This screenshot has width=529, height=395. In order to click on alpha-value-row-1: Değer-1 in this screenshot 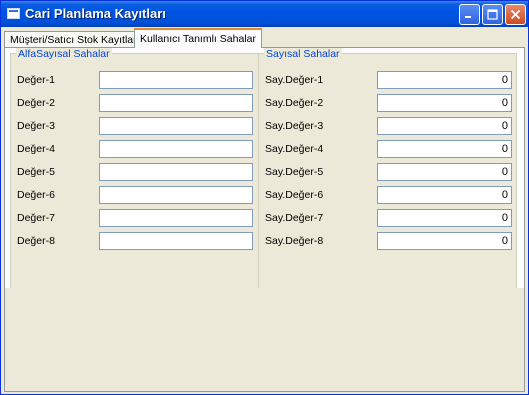, I will do `click(134, 80)`.